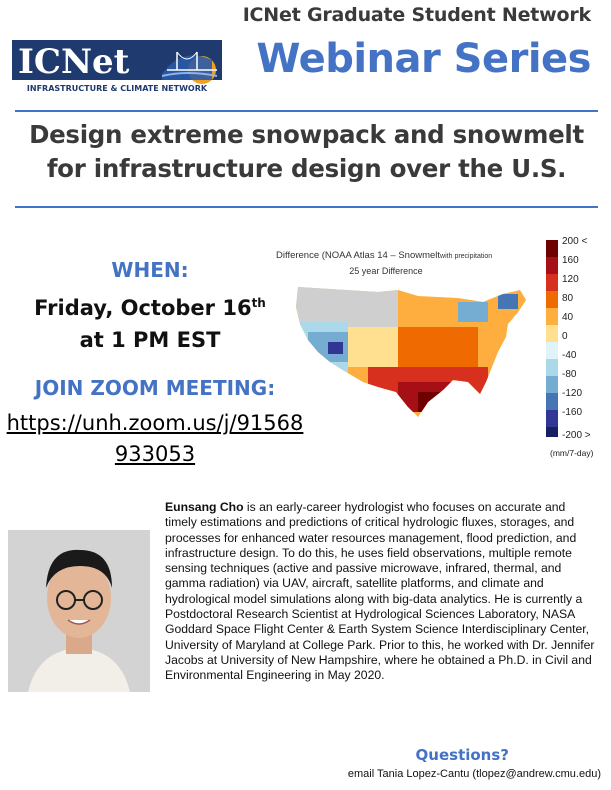 The height and width of the screenshot is (790, 611). Describe the element at coordinates (74, 62) in the screenshot. I see `logo-wordmark: ICNet` at that location.